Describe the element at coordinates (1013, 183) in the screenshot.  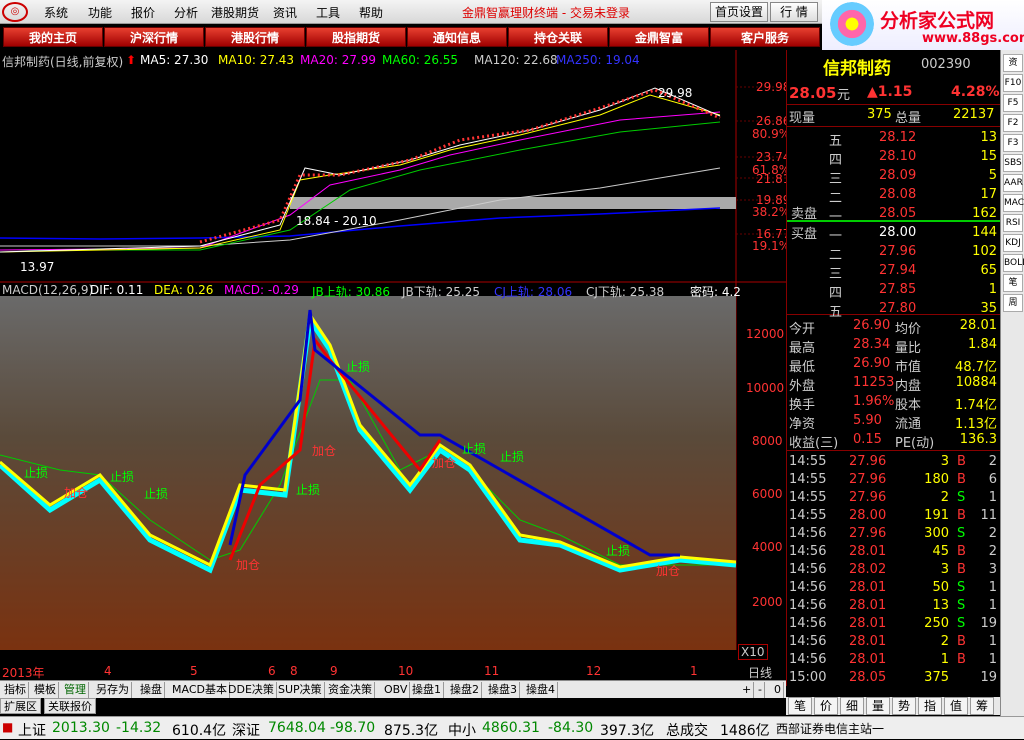
I see `toolbar-button: AAR` at that location.